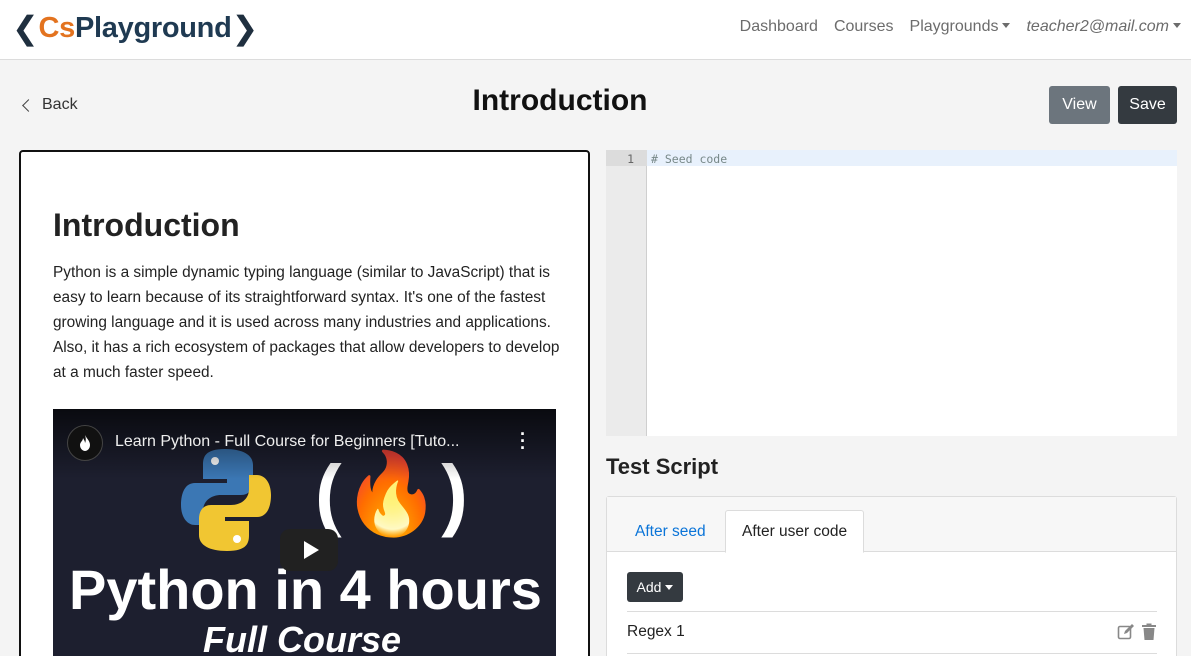 This screenshot has height=656, width=1191. What do you see at coordinates (560, 100) in the screenshot?
I see `page-title: Introduction` at bounding box center [560, 100].